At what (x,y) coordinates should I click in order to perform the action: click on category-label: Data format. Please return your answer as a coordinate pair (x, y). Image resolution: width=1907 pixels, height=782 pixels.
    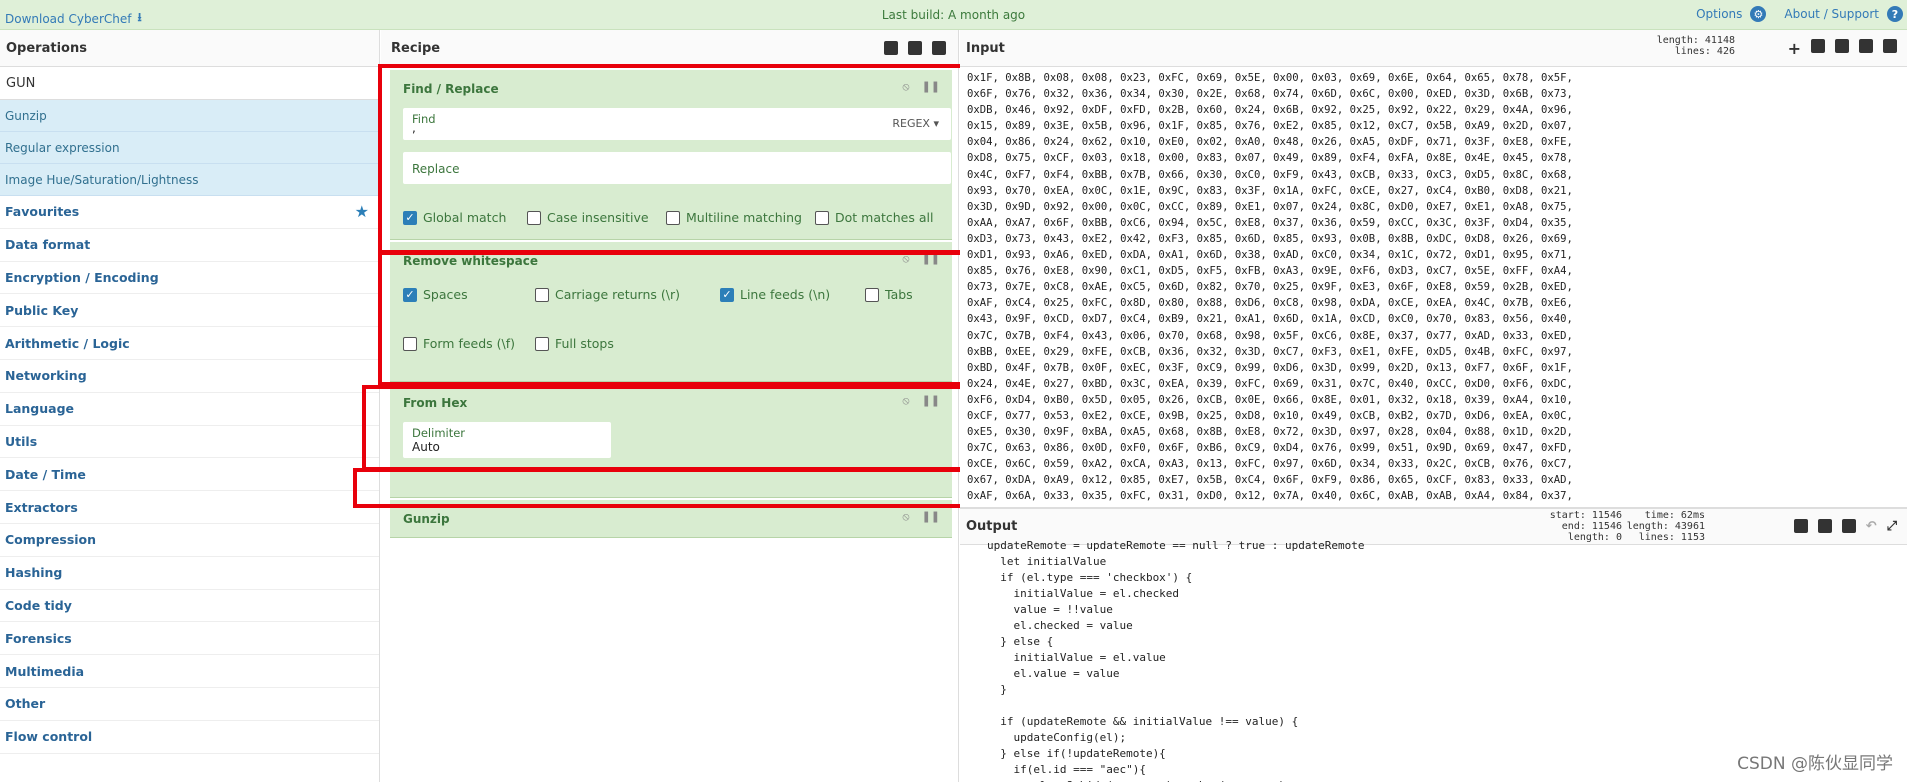
    Looking at the image, I should click on (48, 245).